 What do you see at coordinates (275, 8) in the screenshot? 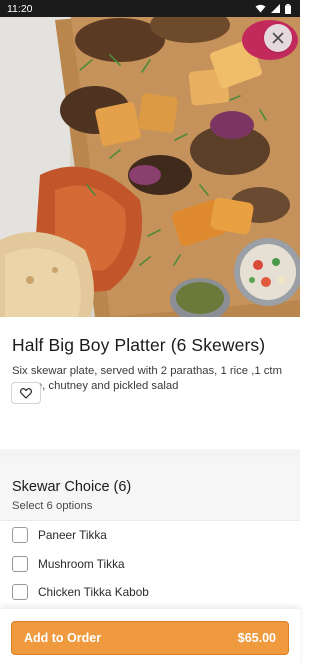
I see `cellular-signal-icon` at bounding box center [275, 8].